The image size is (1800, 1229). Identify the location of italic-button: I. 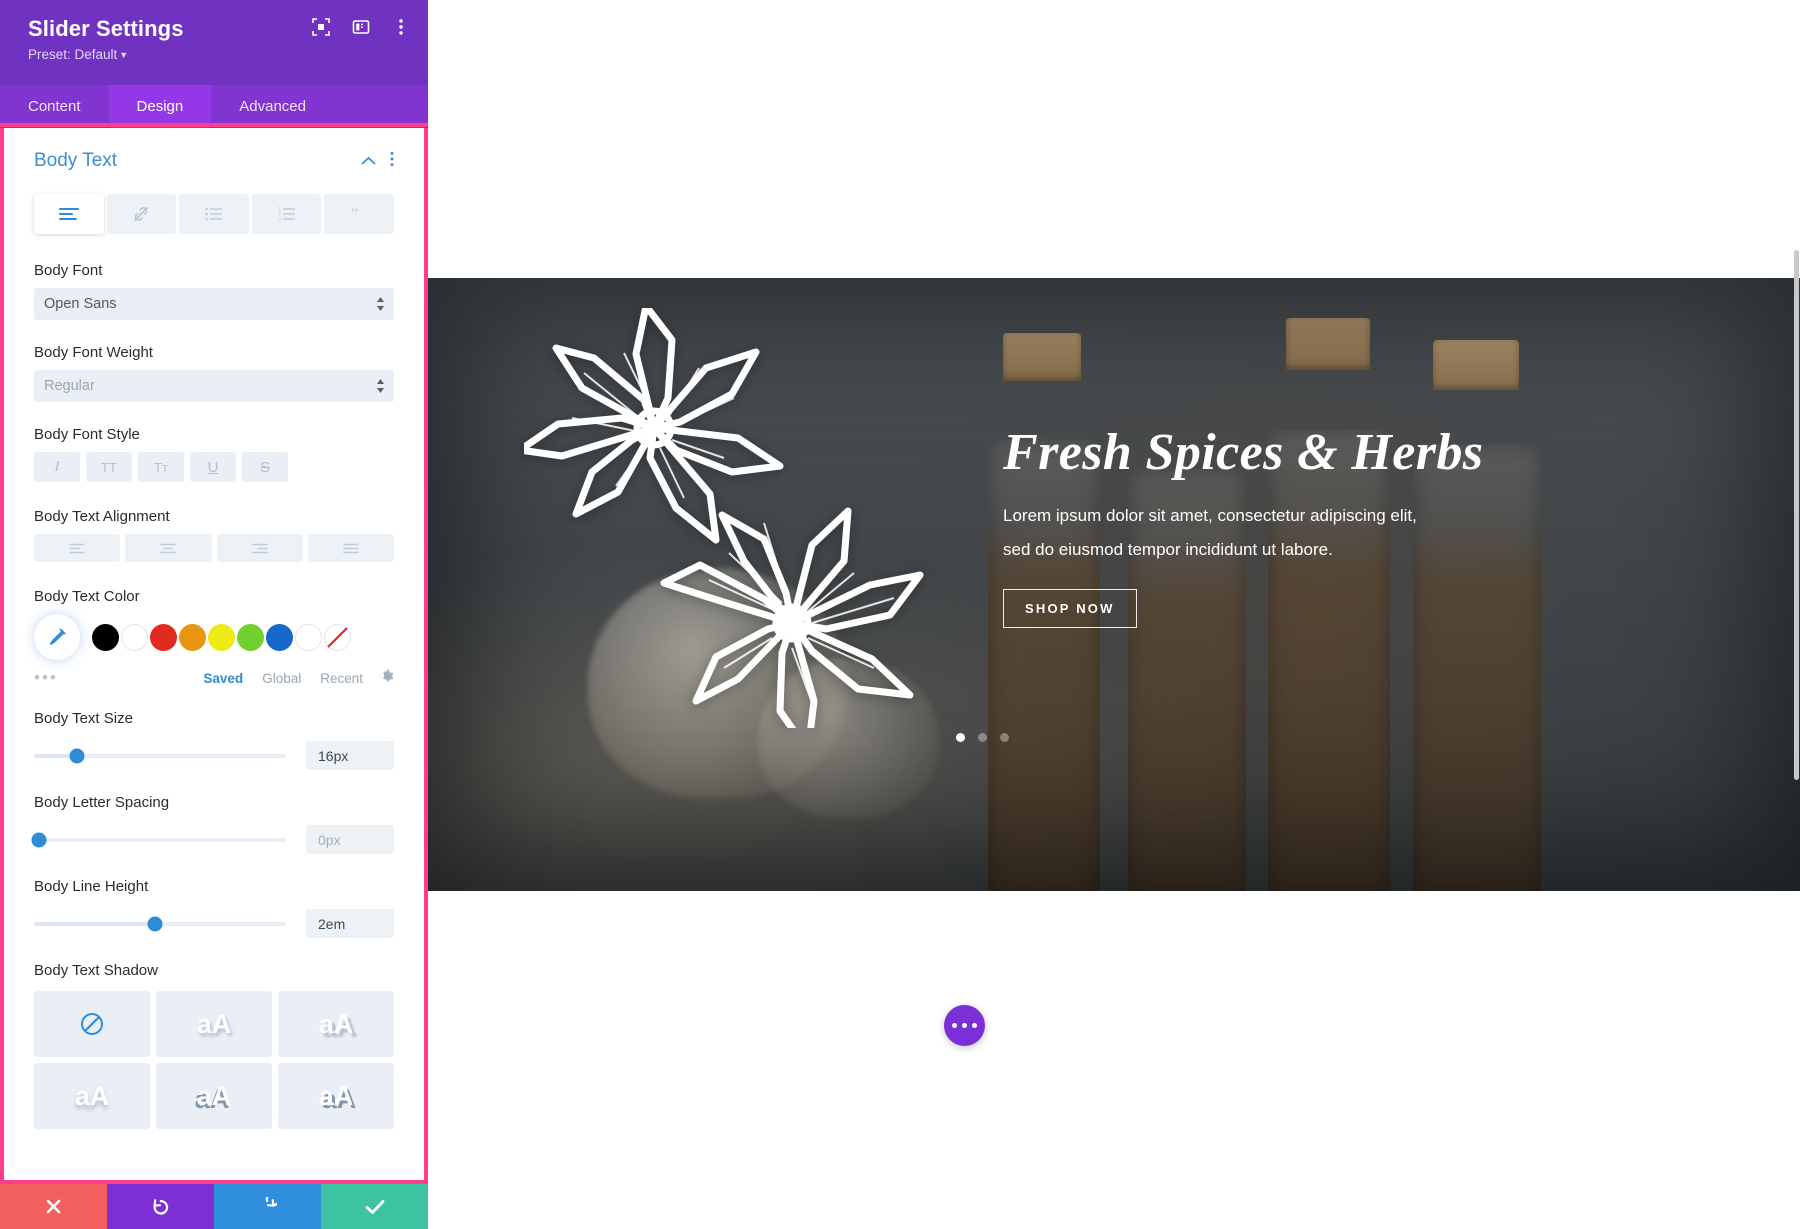
(57, 467).